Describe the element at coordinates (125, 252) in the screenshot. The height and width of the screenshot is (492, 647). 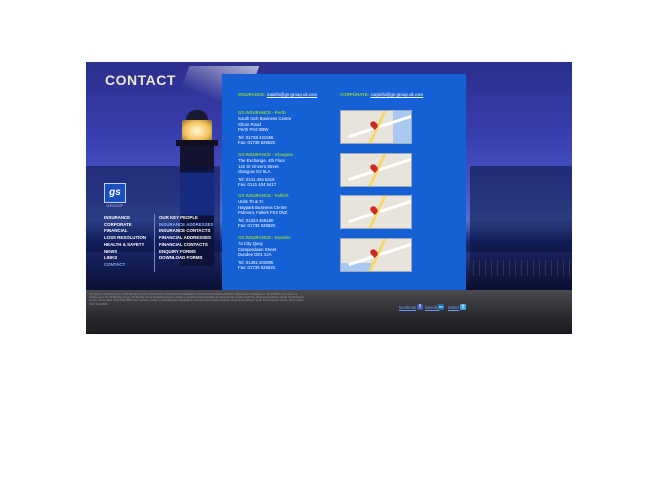
I see `nav-item-news: NEWS` at that location.